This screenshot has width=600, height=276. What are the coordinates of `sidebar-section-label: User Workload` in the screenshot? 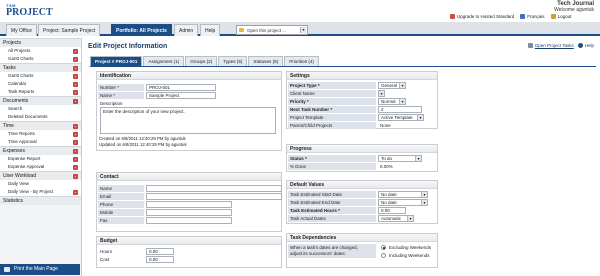 It's located at (19, 176).